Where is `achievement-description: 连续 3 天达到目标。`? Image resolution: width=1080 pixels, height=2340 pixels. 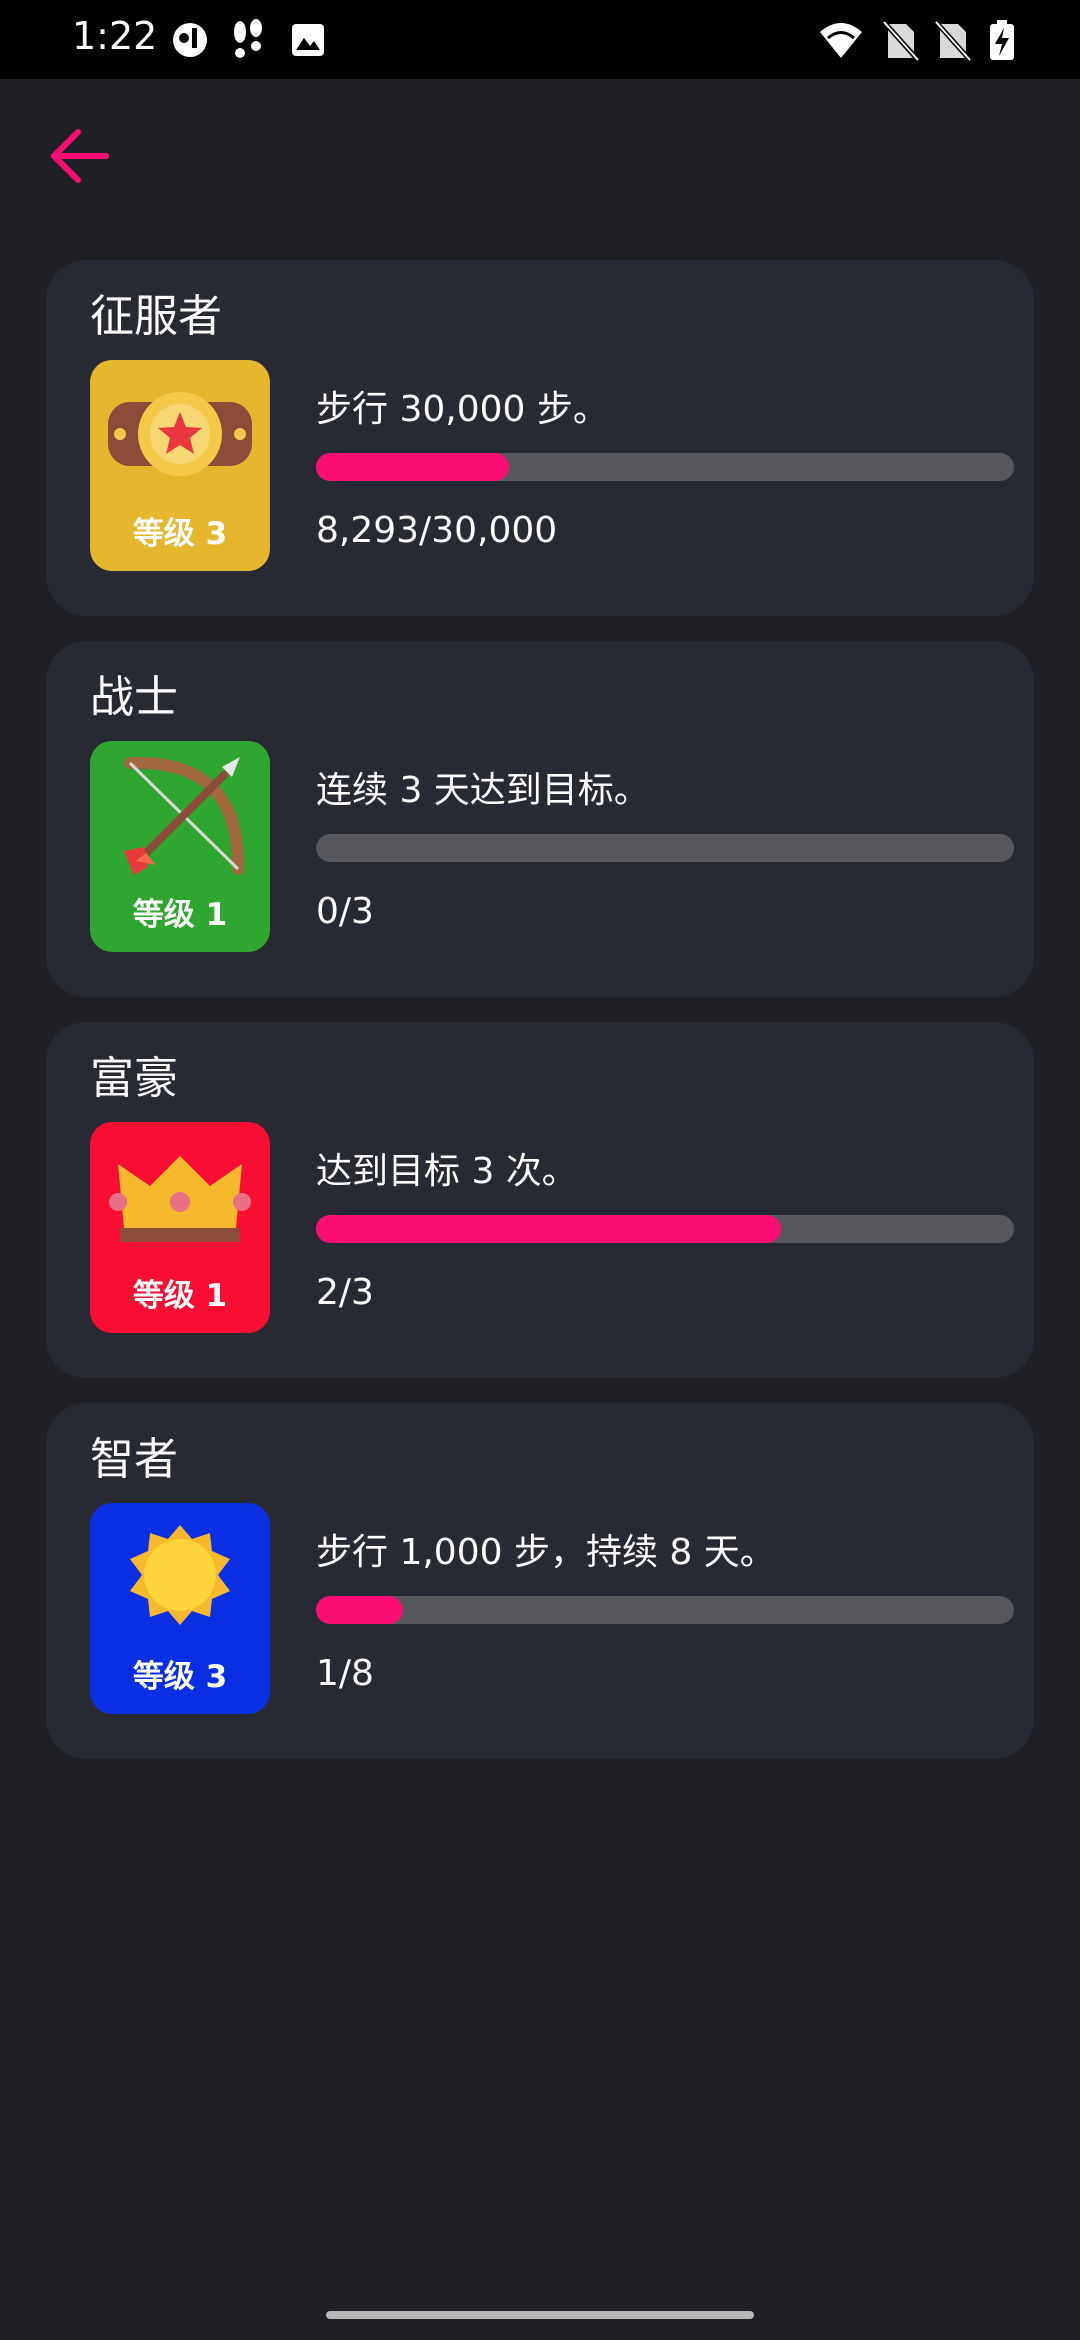
achievement-description: 连续 3 天达到目标。 is located at coordinates (483, 790).